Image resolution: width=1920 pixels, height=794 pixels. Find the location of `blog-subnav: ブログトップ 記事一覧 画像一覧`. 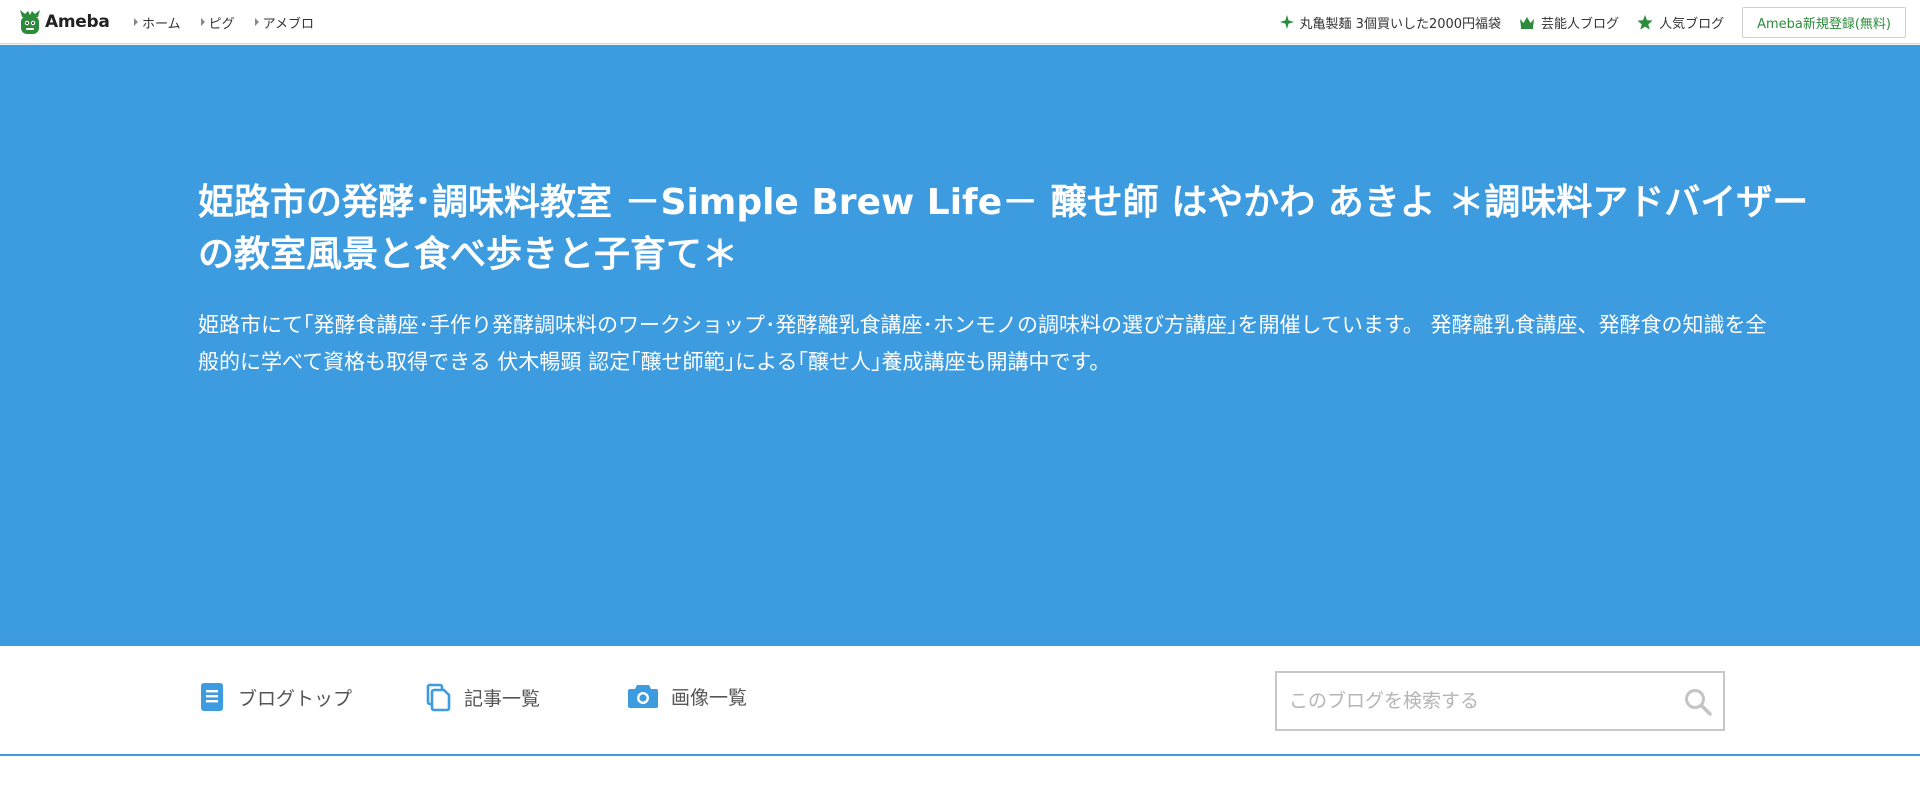

blog-subnav: ブログトップ 記事一覧 画像一覧 is located at coordinates (960, 701).